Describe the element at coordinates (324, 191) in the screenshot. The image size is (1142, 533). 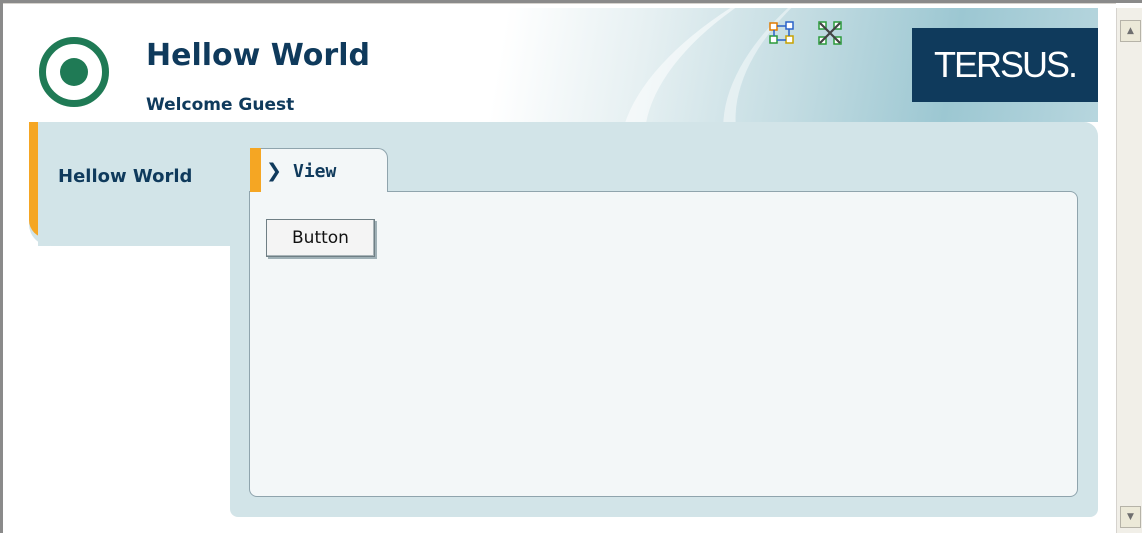
I see `tab-connector` at that location.